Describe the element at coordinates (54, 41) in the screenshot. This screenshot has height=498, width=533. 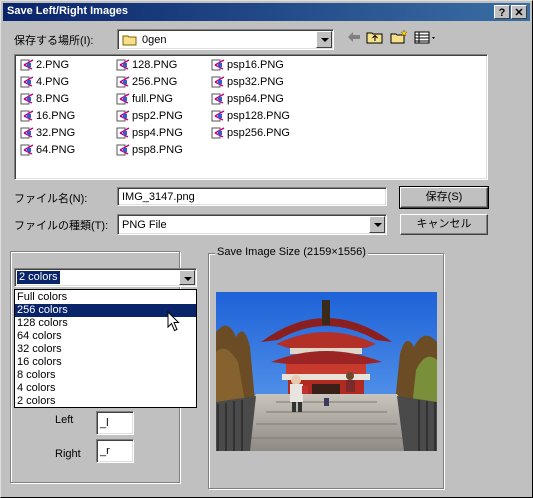
I see `location-label: 保存する場所(I):` at that location.